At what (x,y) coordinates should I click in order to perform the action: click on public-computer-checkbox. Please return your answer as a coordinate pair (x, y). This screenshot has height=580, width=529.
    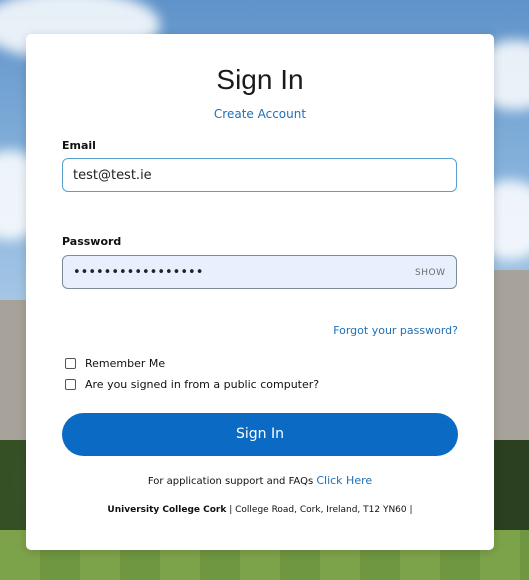
    Looking at the image, I should click on (70, 384).